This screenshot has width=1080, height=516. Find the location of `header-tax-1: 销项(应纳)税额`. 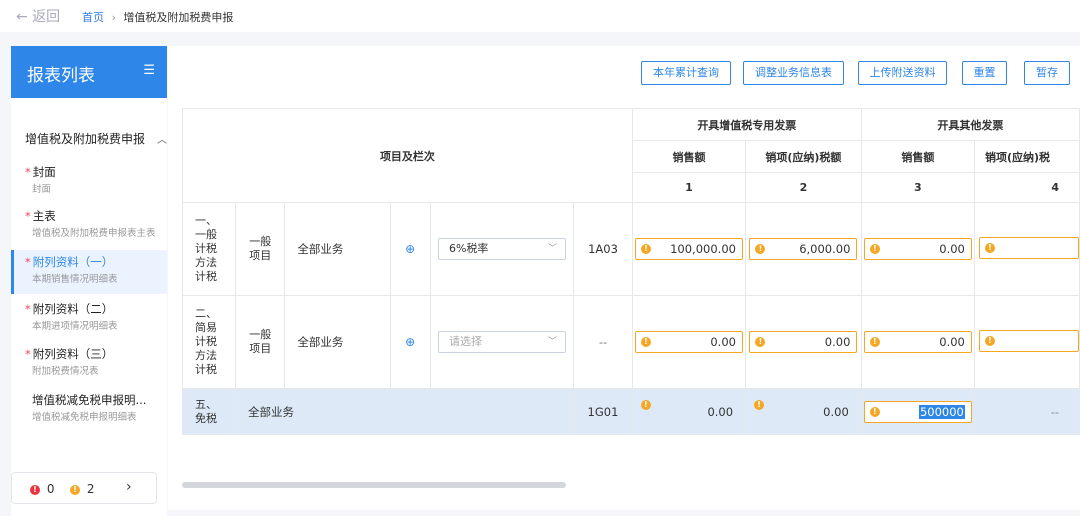

header-tax-1: 销项(应纳)税额 is located at coordinates (803, 156).